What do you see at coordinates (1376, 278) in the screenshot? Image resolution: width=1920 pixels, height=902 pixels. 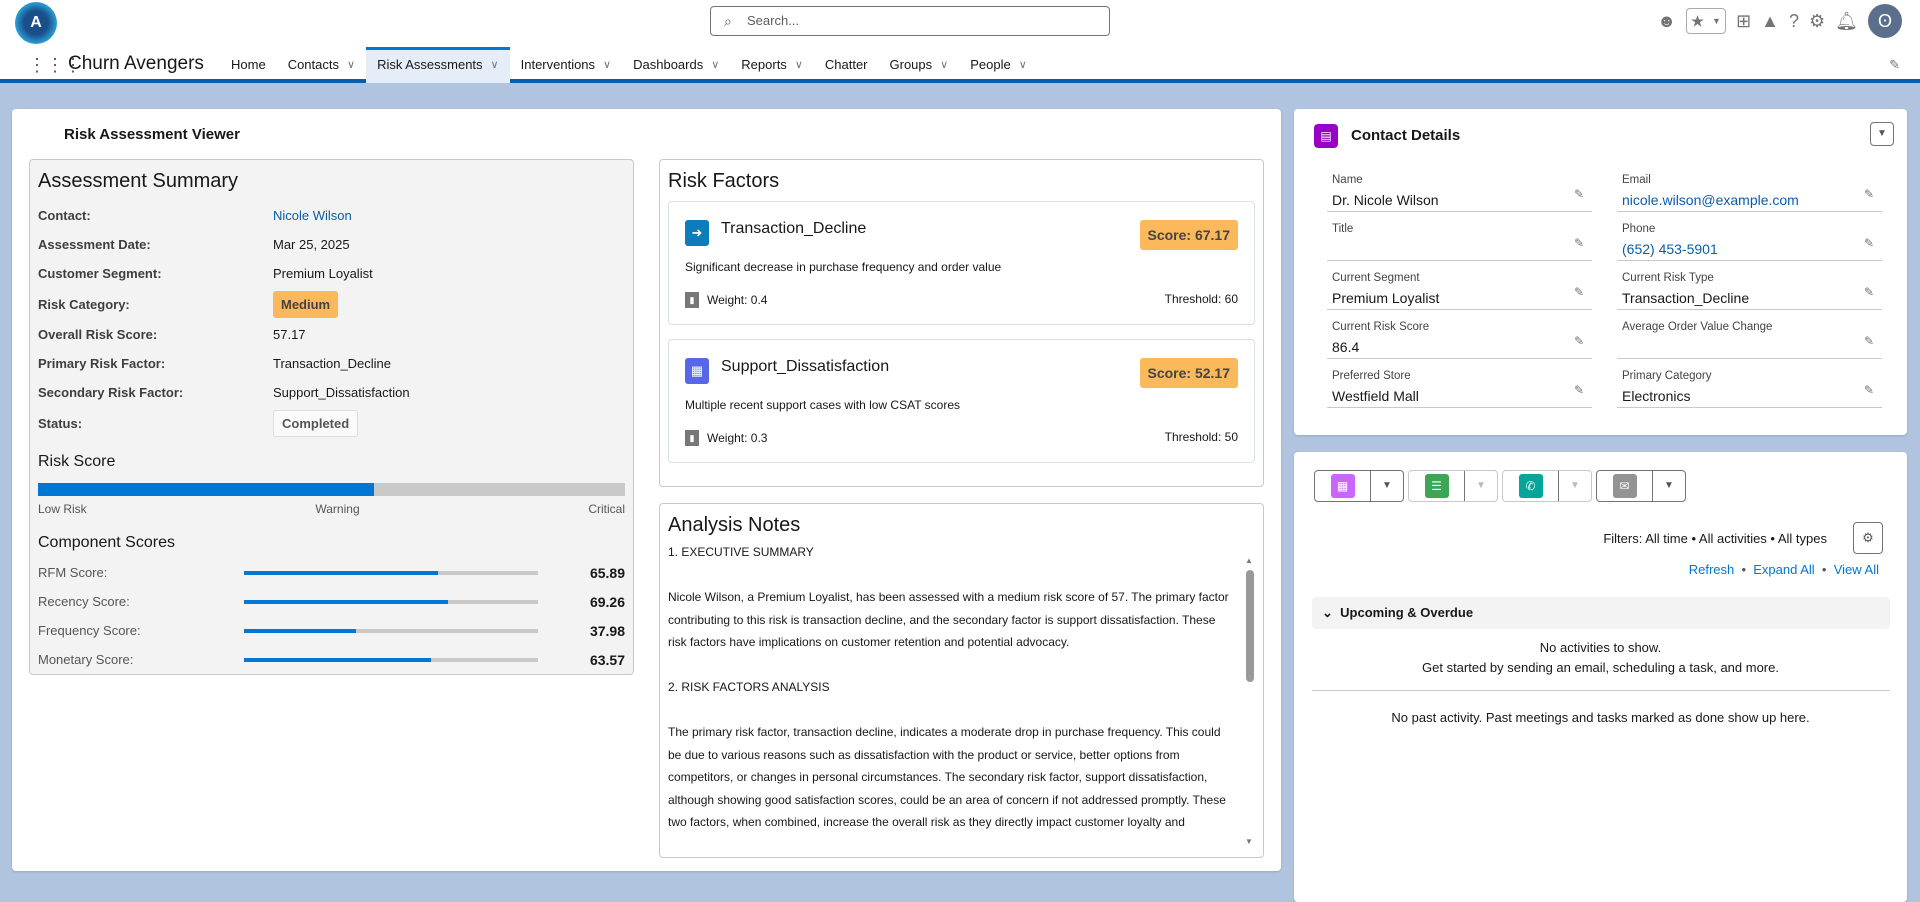 I see `field-label: Current Segment` at bounding box center [1376, 278].